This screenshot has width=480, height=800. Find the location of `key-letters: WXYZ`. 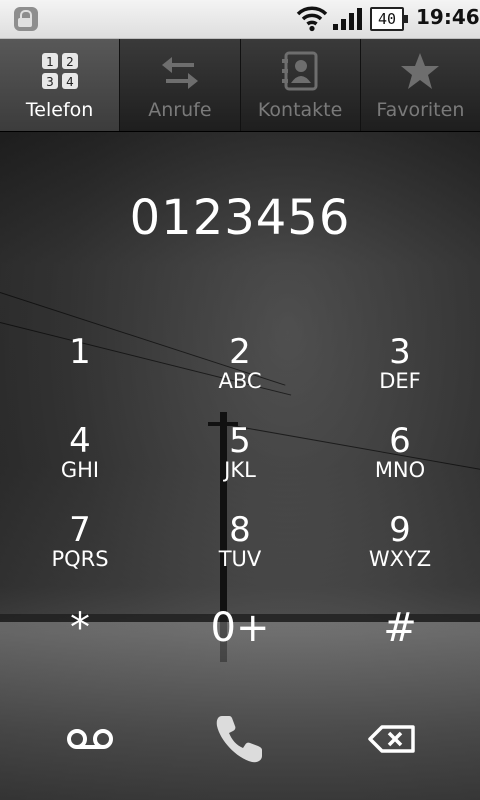

key-letters: WXYZ is located at coordinates (400, 559).